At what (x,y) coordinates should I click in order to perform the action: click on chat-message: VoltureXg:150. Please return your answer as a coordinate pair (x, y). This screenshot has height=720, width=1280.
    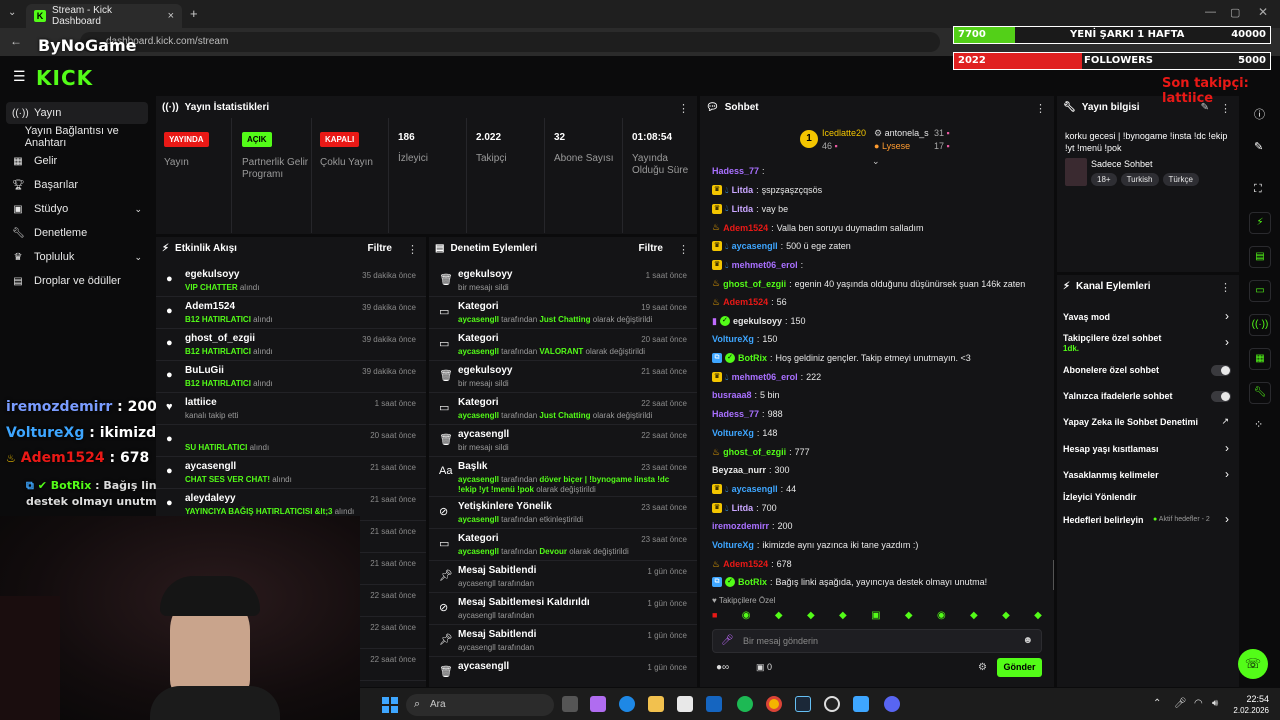
    Looking at the image, I should click on (744, 339).